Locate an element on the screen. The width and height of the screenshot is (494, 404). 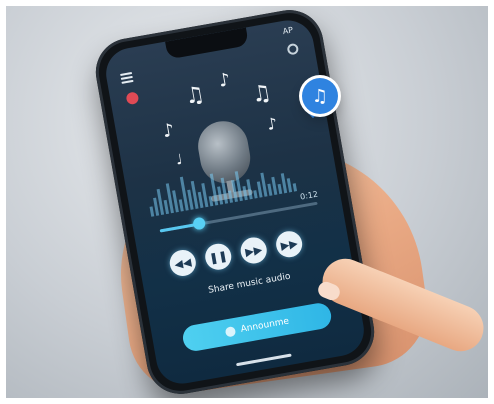
pause-button: ❚❚ is located at coordinates (218, 256).